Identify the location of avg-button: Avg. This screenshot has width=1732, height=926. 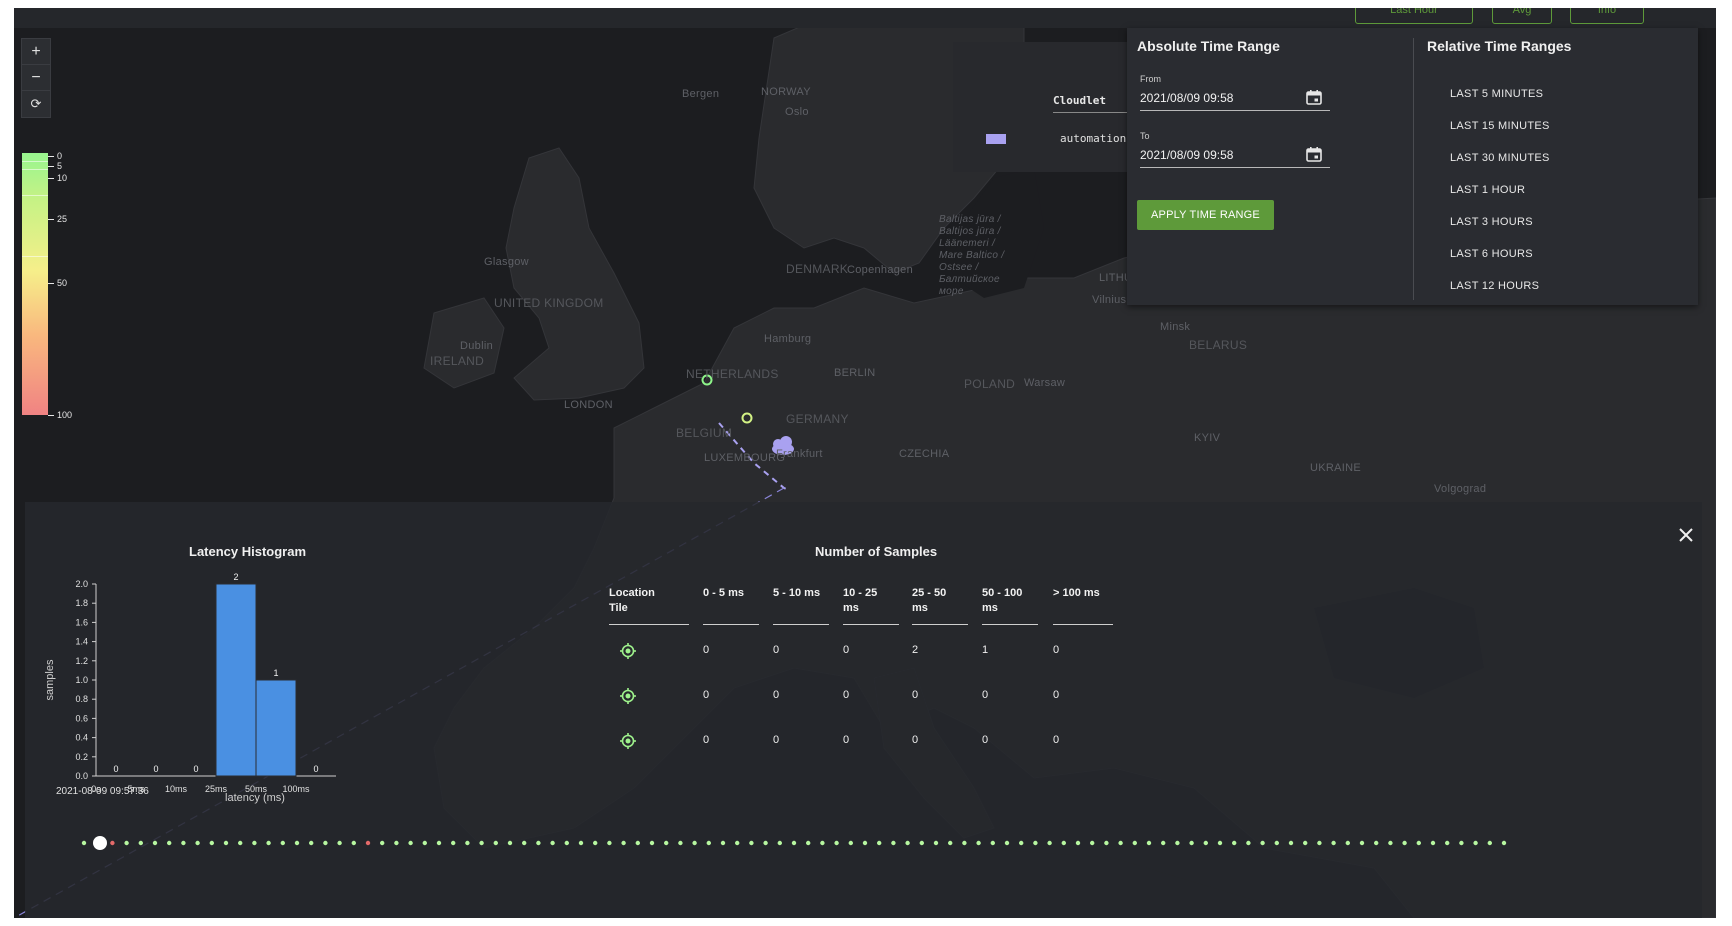
(1522, 16).